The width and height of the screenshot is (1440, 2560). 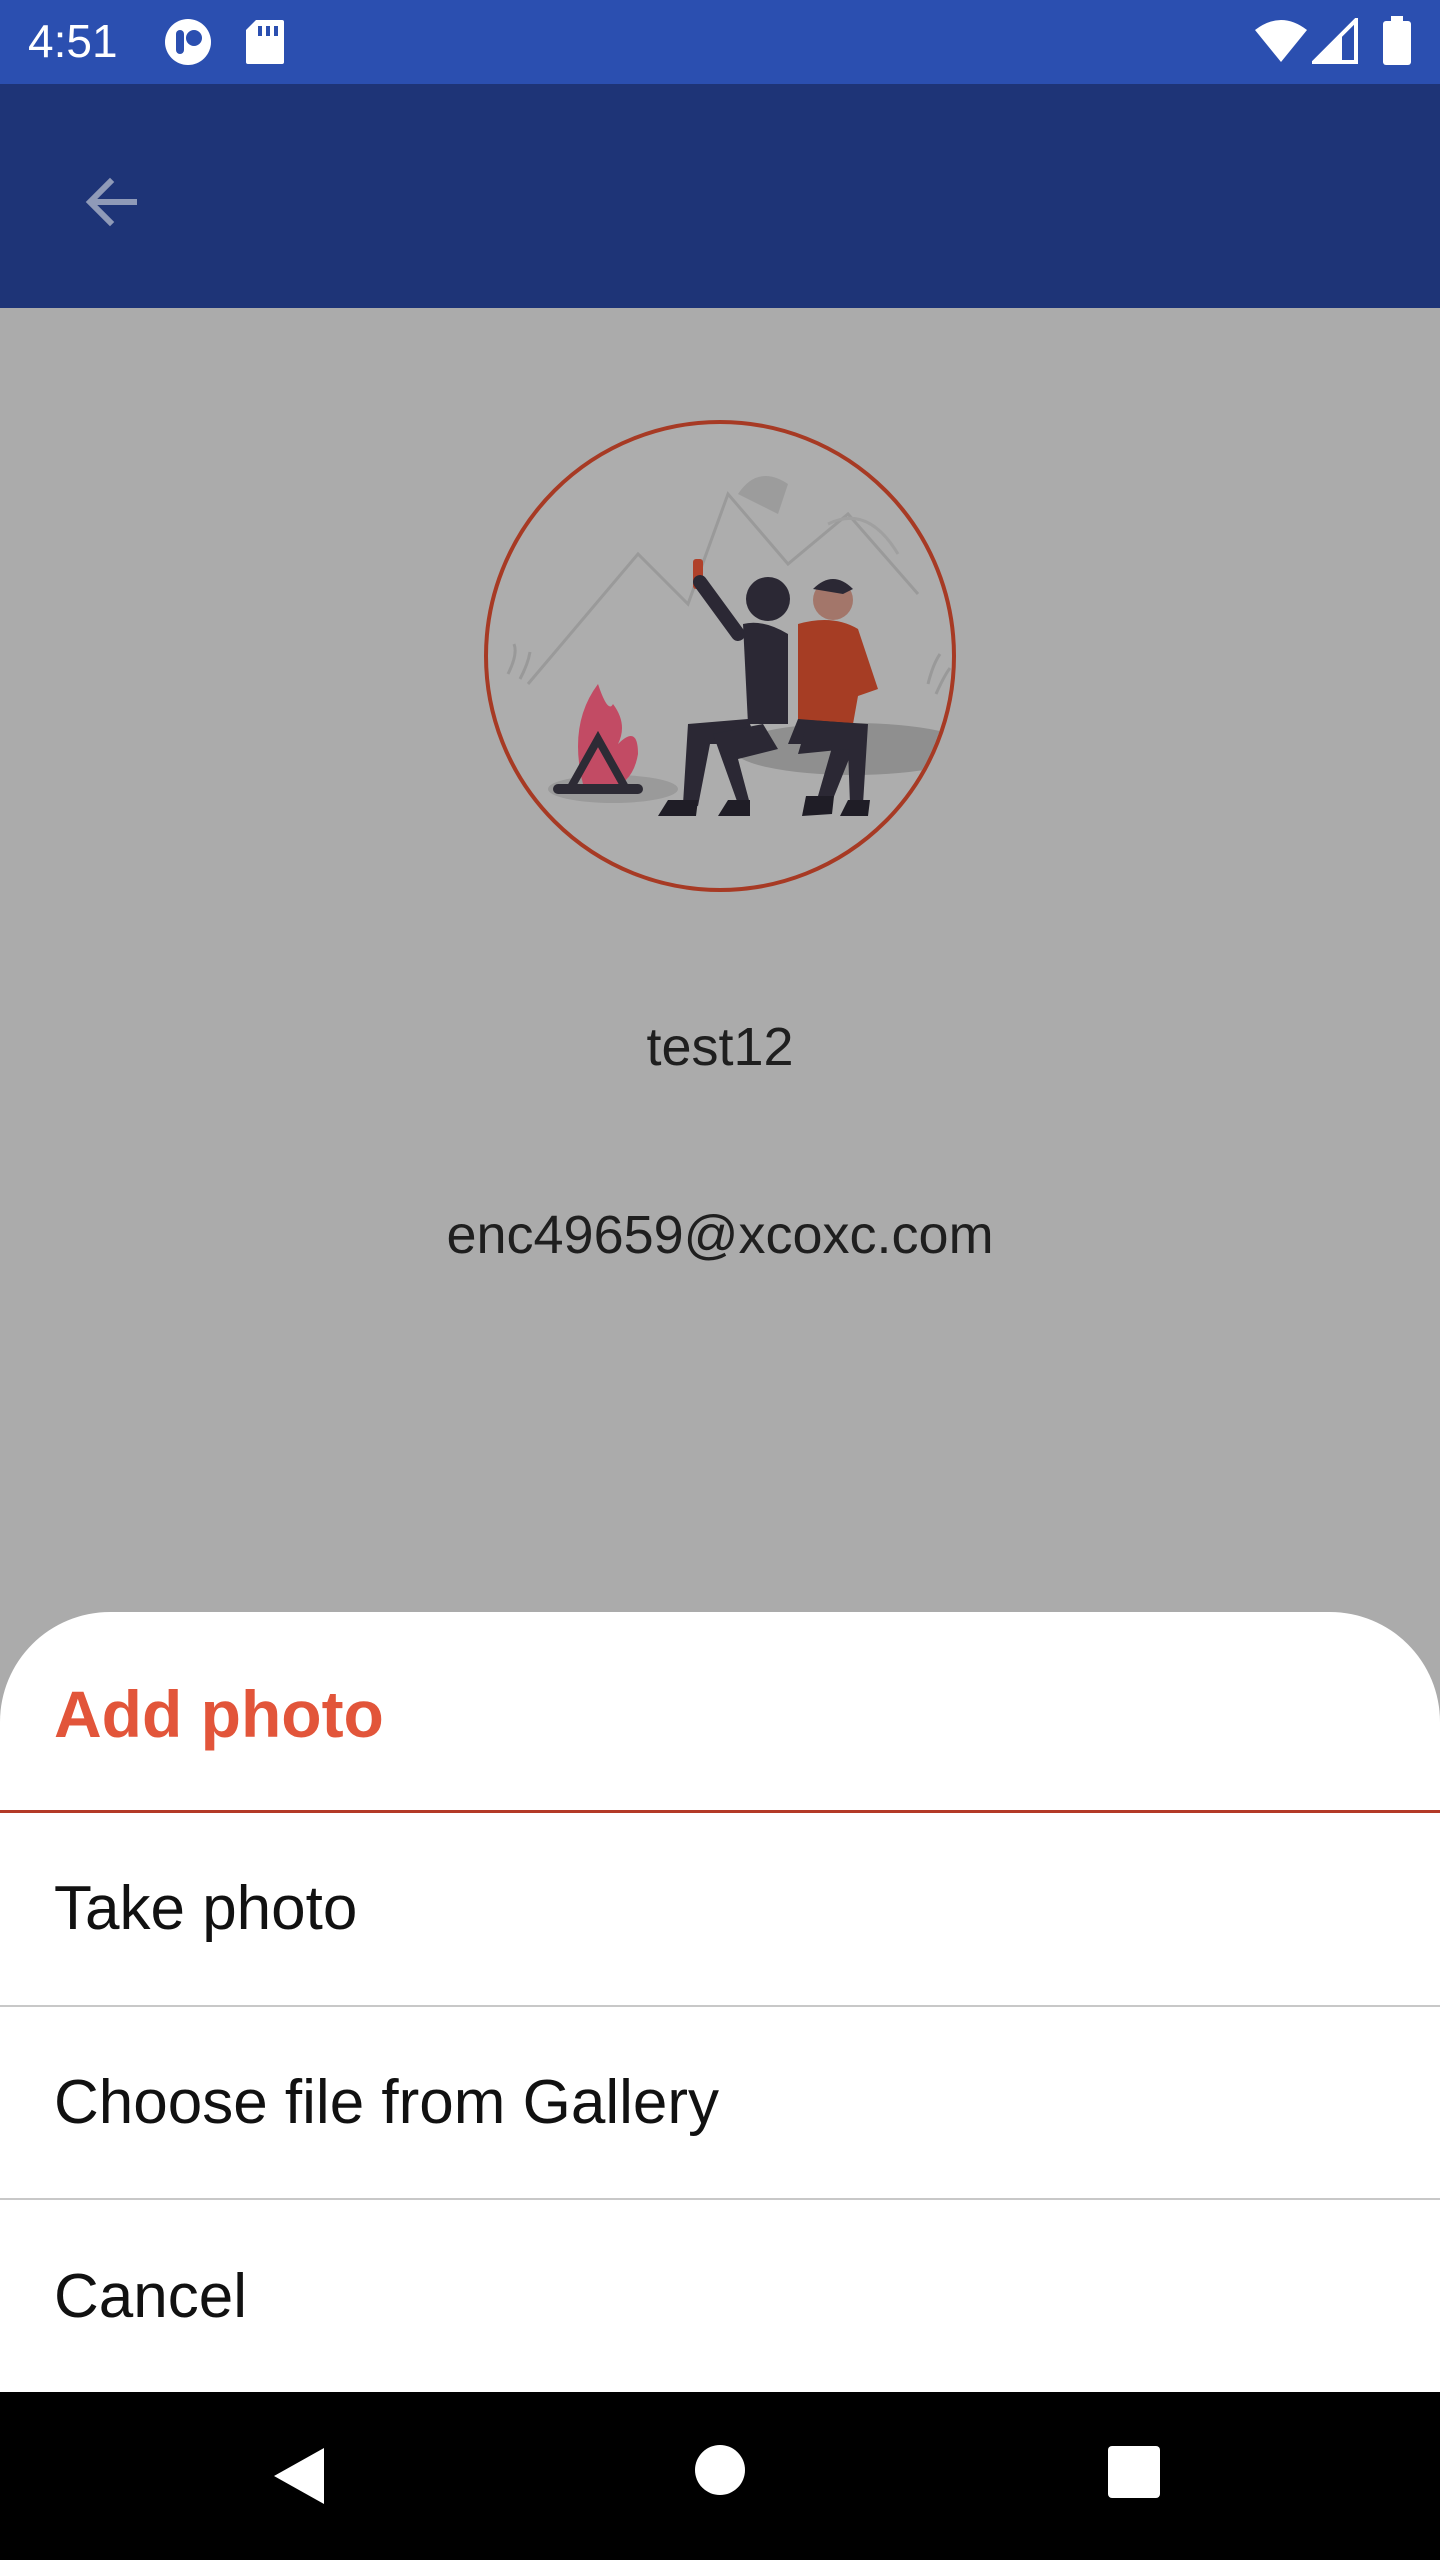 I want to click on cancel-label: Cancel, so click(x=150, y=2296).